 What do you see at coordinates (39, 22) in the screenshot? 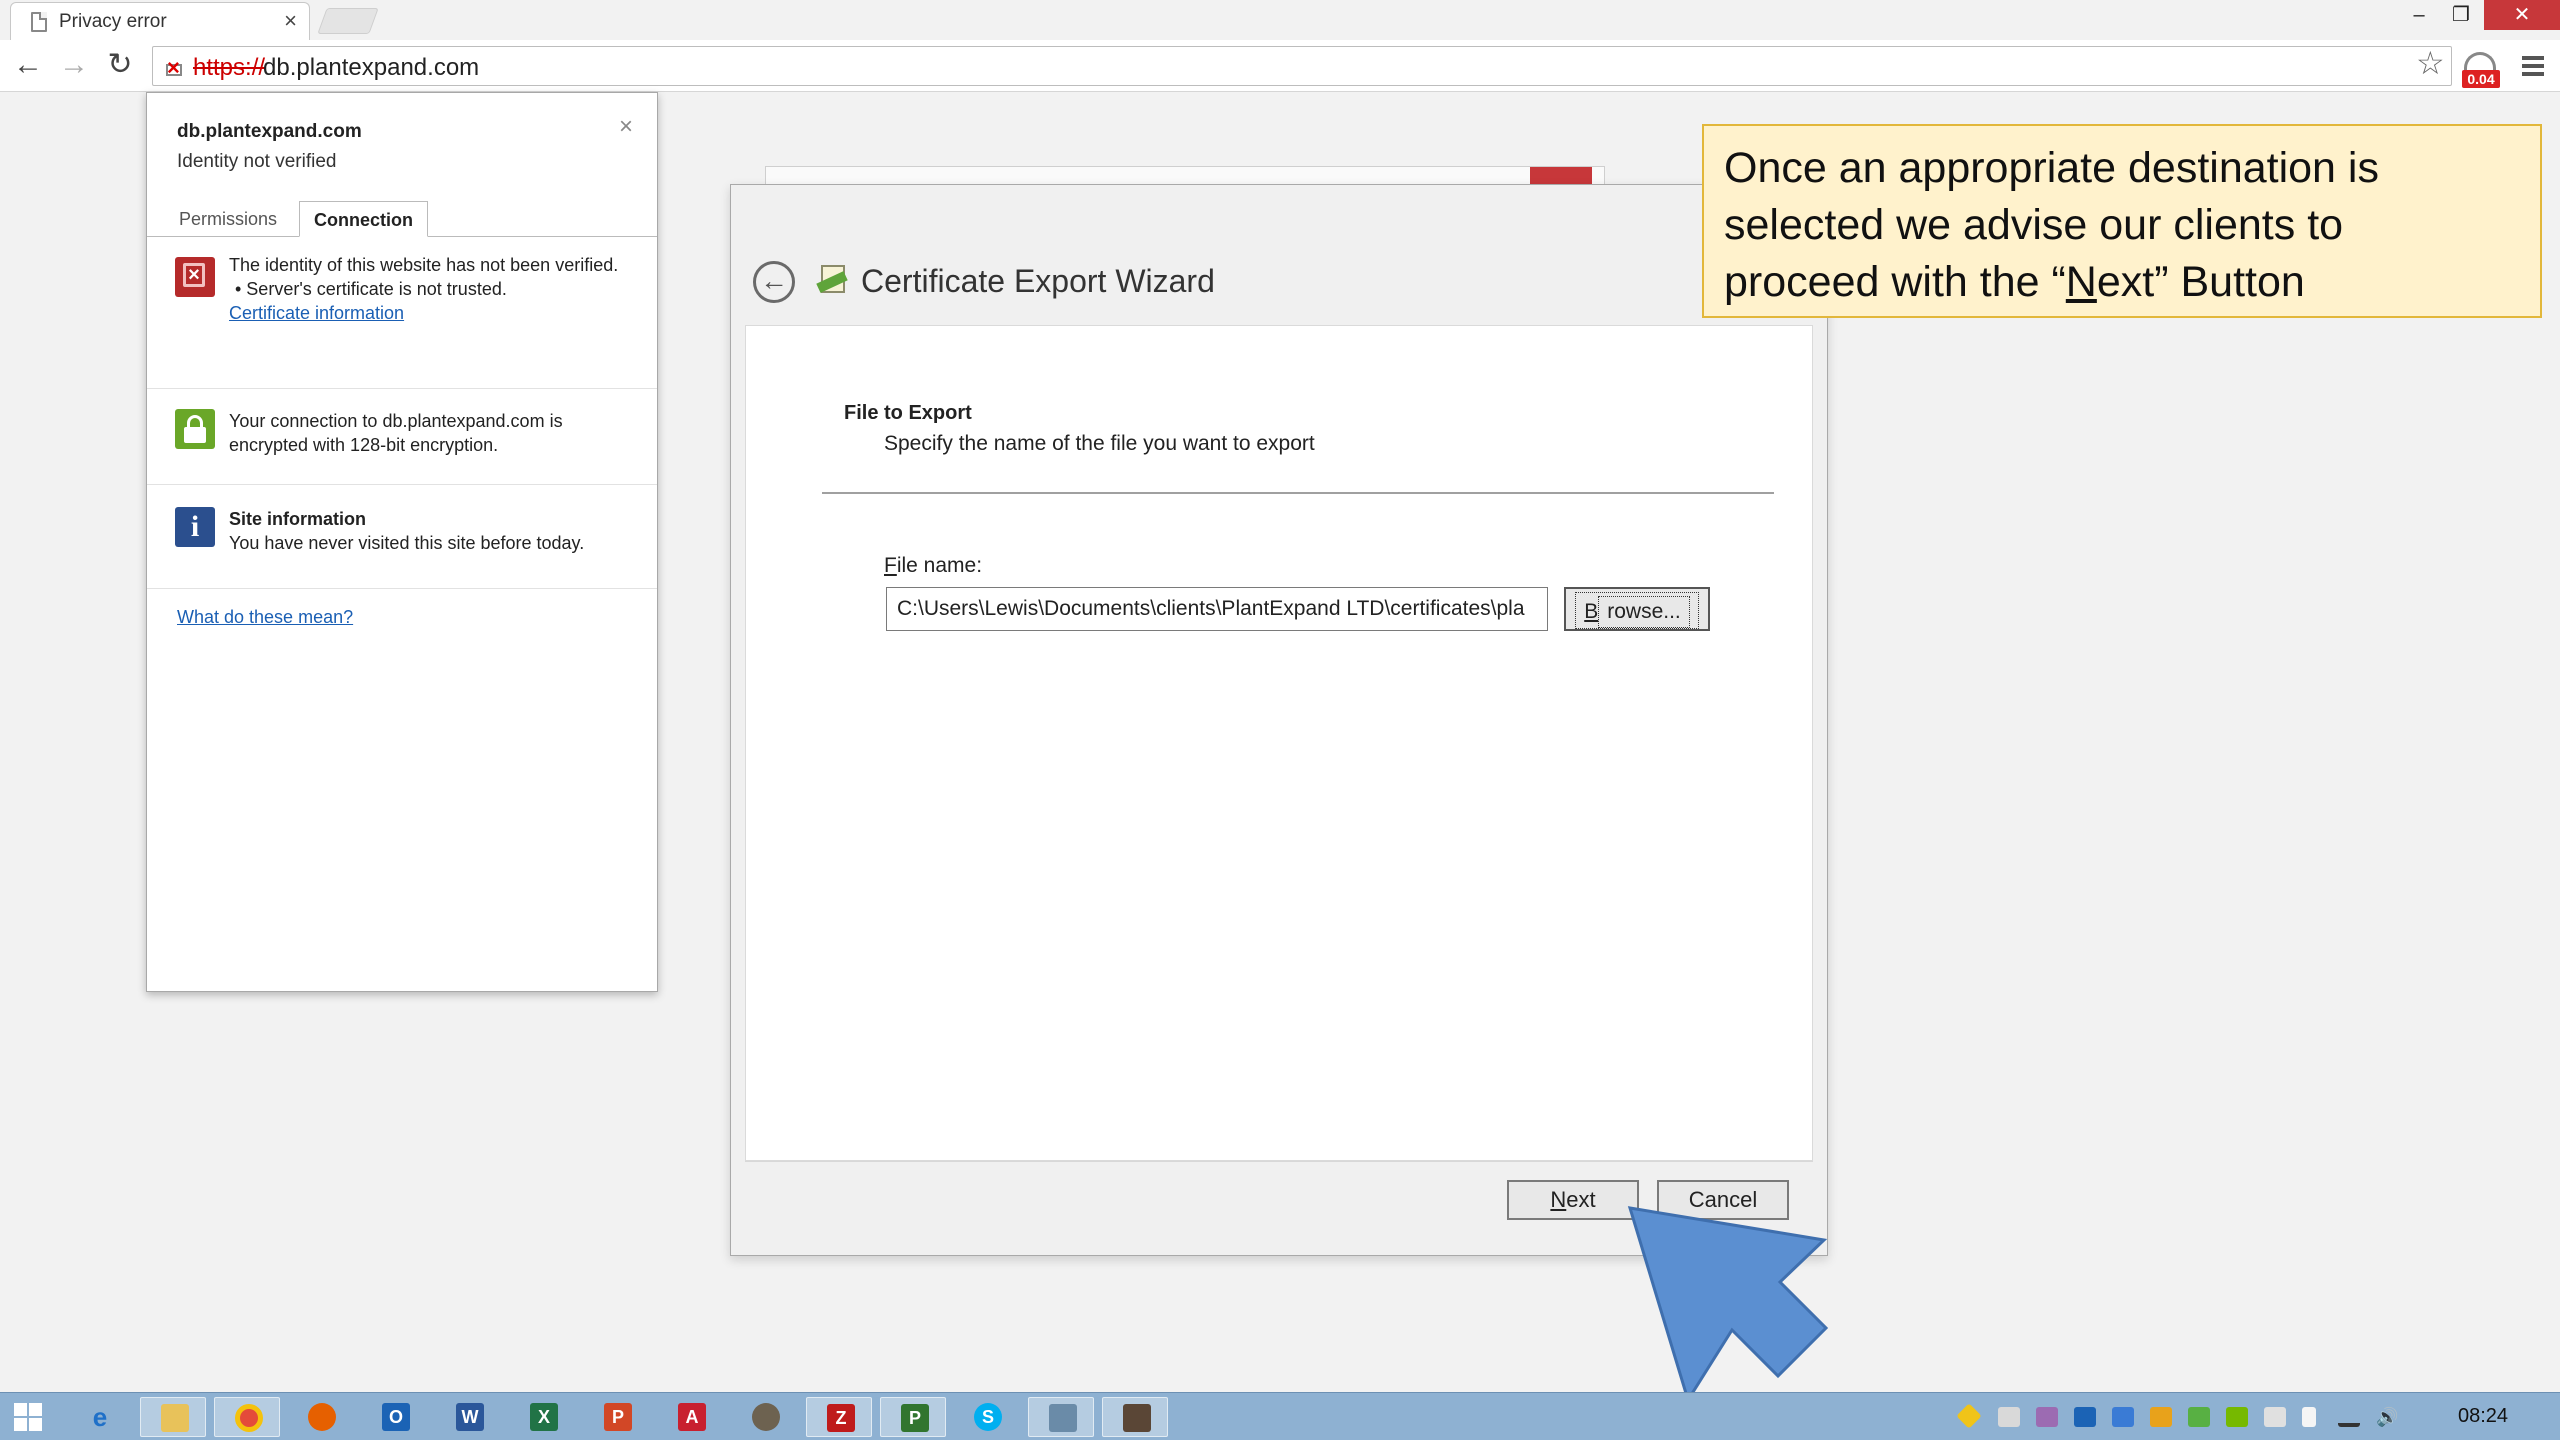
I see `page-icon` at bounding box center [39, 22].